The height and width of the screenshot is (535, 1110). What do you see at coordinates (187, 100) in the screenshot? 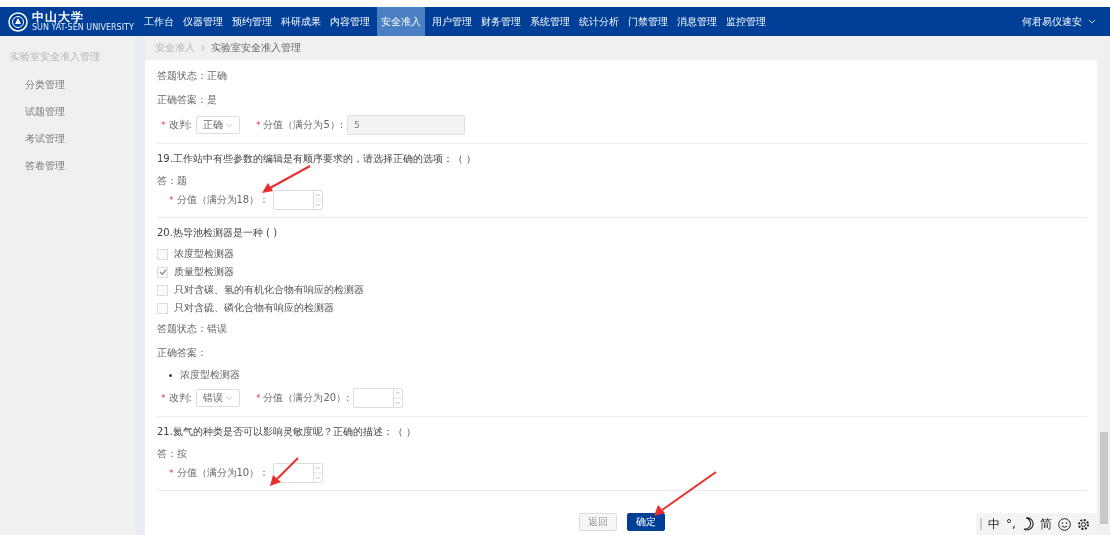
I see `info-text: 正确答案：是` at bounding box center [187, 100].